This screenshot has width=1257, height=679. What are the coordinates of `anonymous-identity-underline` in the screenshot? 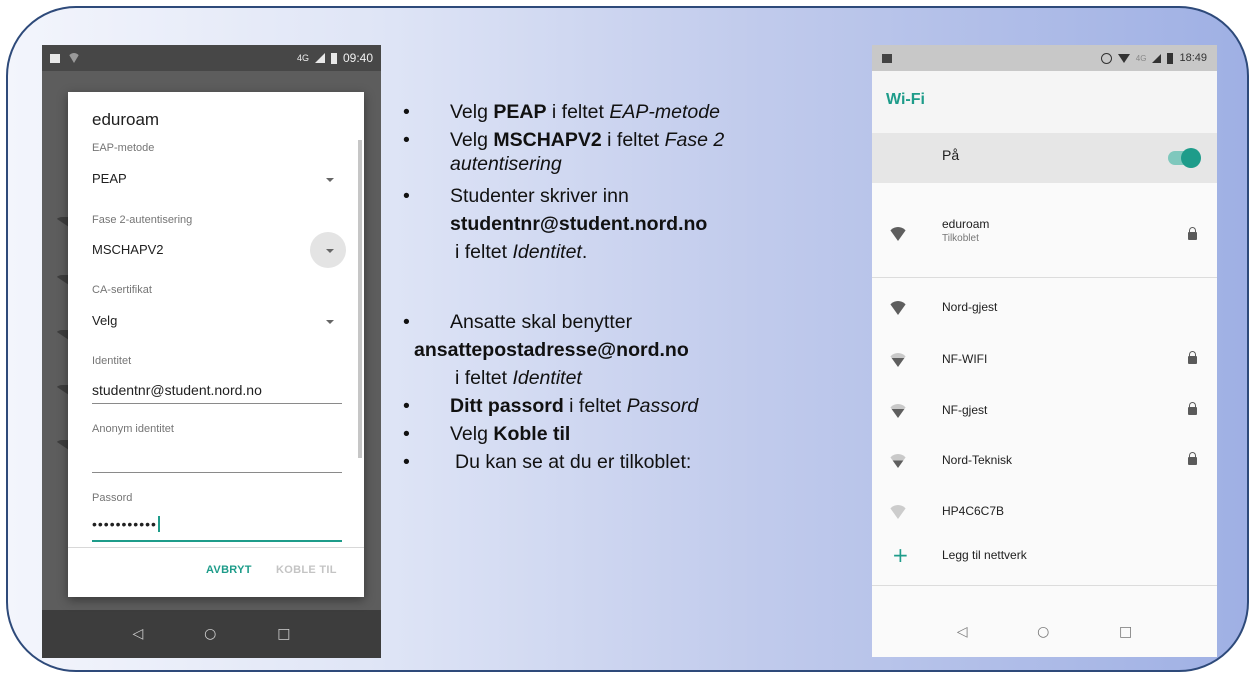 It's located at (217, 472).